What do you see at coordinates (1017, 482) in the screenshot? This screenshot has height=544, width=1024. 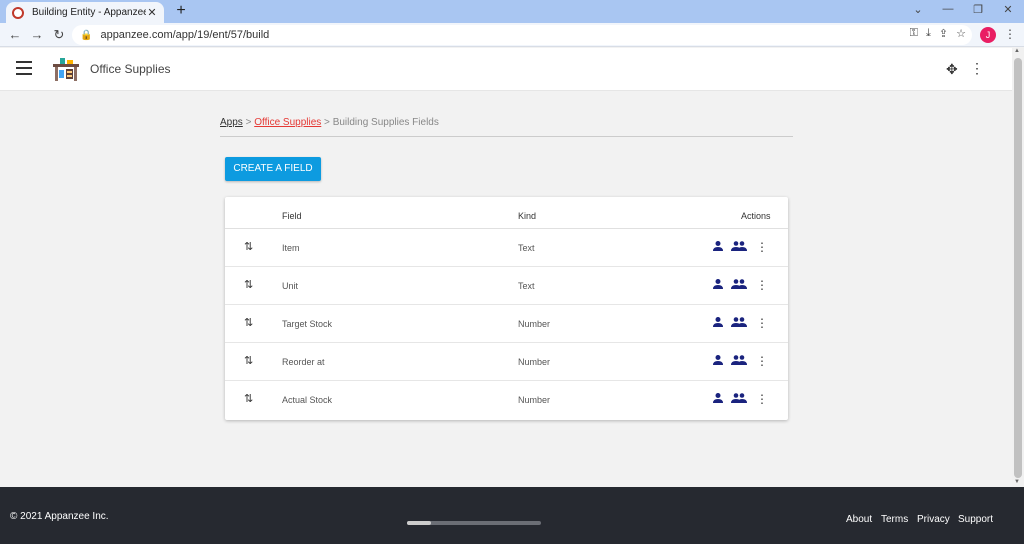 I see `scroll-down-icon: ▼` at bounding box center [1017, 482].